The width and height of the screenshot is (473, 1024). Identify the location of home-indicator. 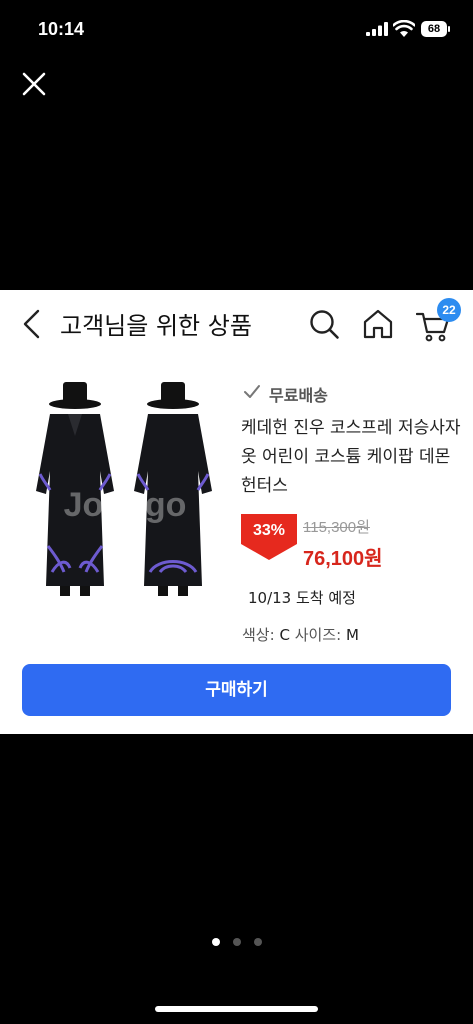
(236, 1009).